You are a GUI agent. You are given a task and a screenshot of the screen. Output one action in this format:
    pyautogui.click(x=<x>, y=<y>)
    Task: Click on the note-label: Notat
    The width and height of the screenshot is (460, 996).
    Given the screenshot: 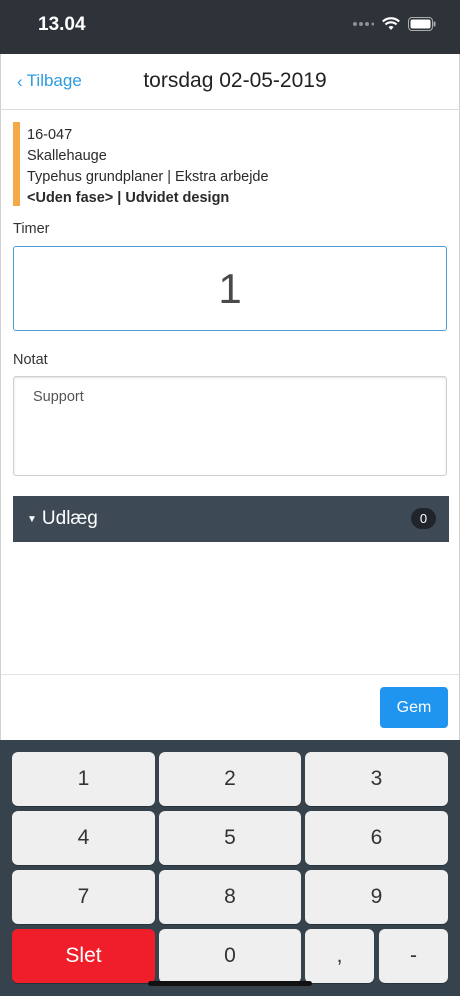 What is the action you would take?
    pyautogui.click(x=30, y=360)
    